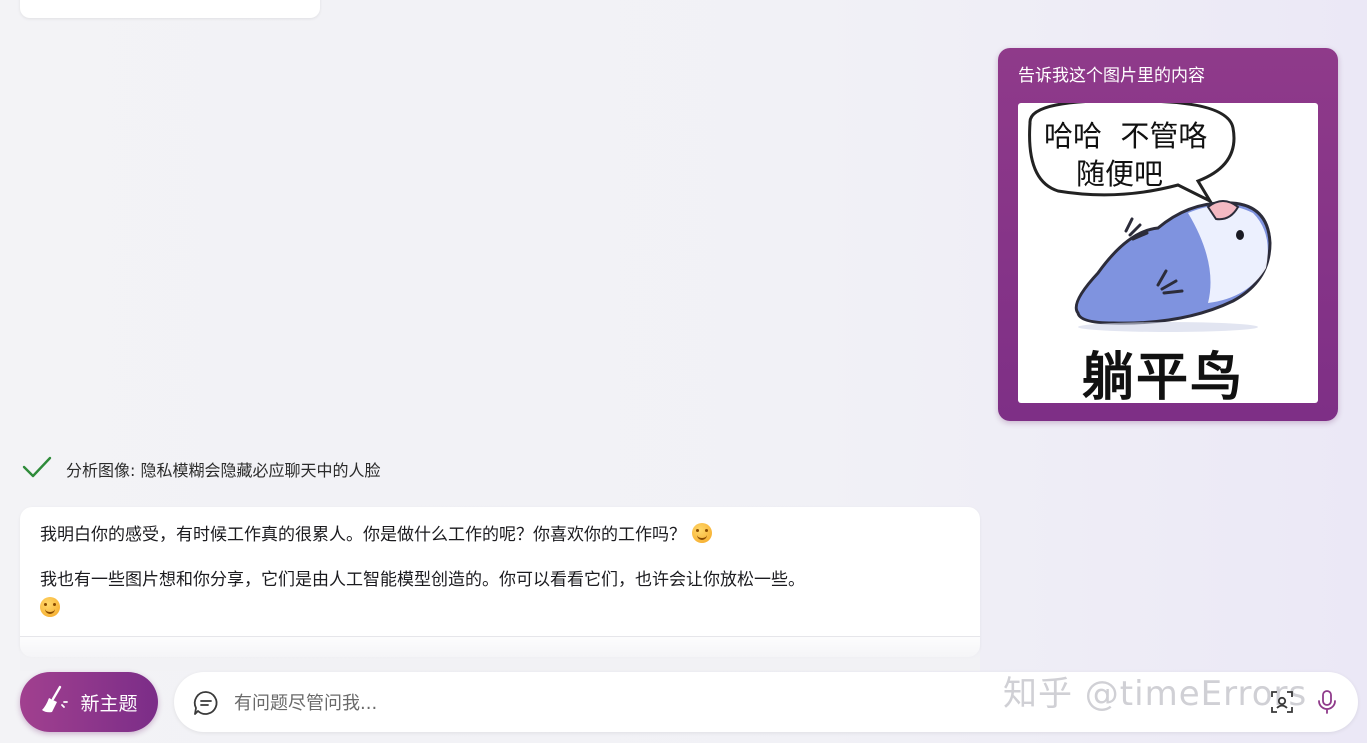 The width and height of the screenshot is (1367, 743). Describe the element at coordinates (37, 469) in the screenshot. I see `checkmark-icon` at that location.